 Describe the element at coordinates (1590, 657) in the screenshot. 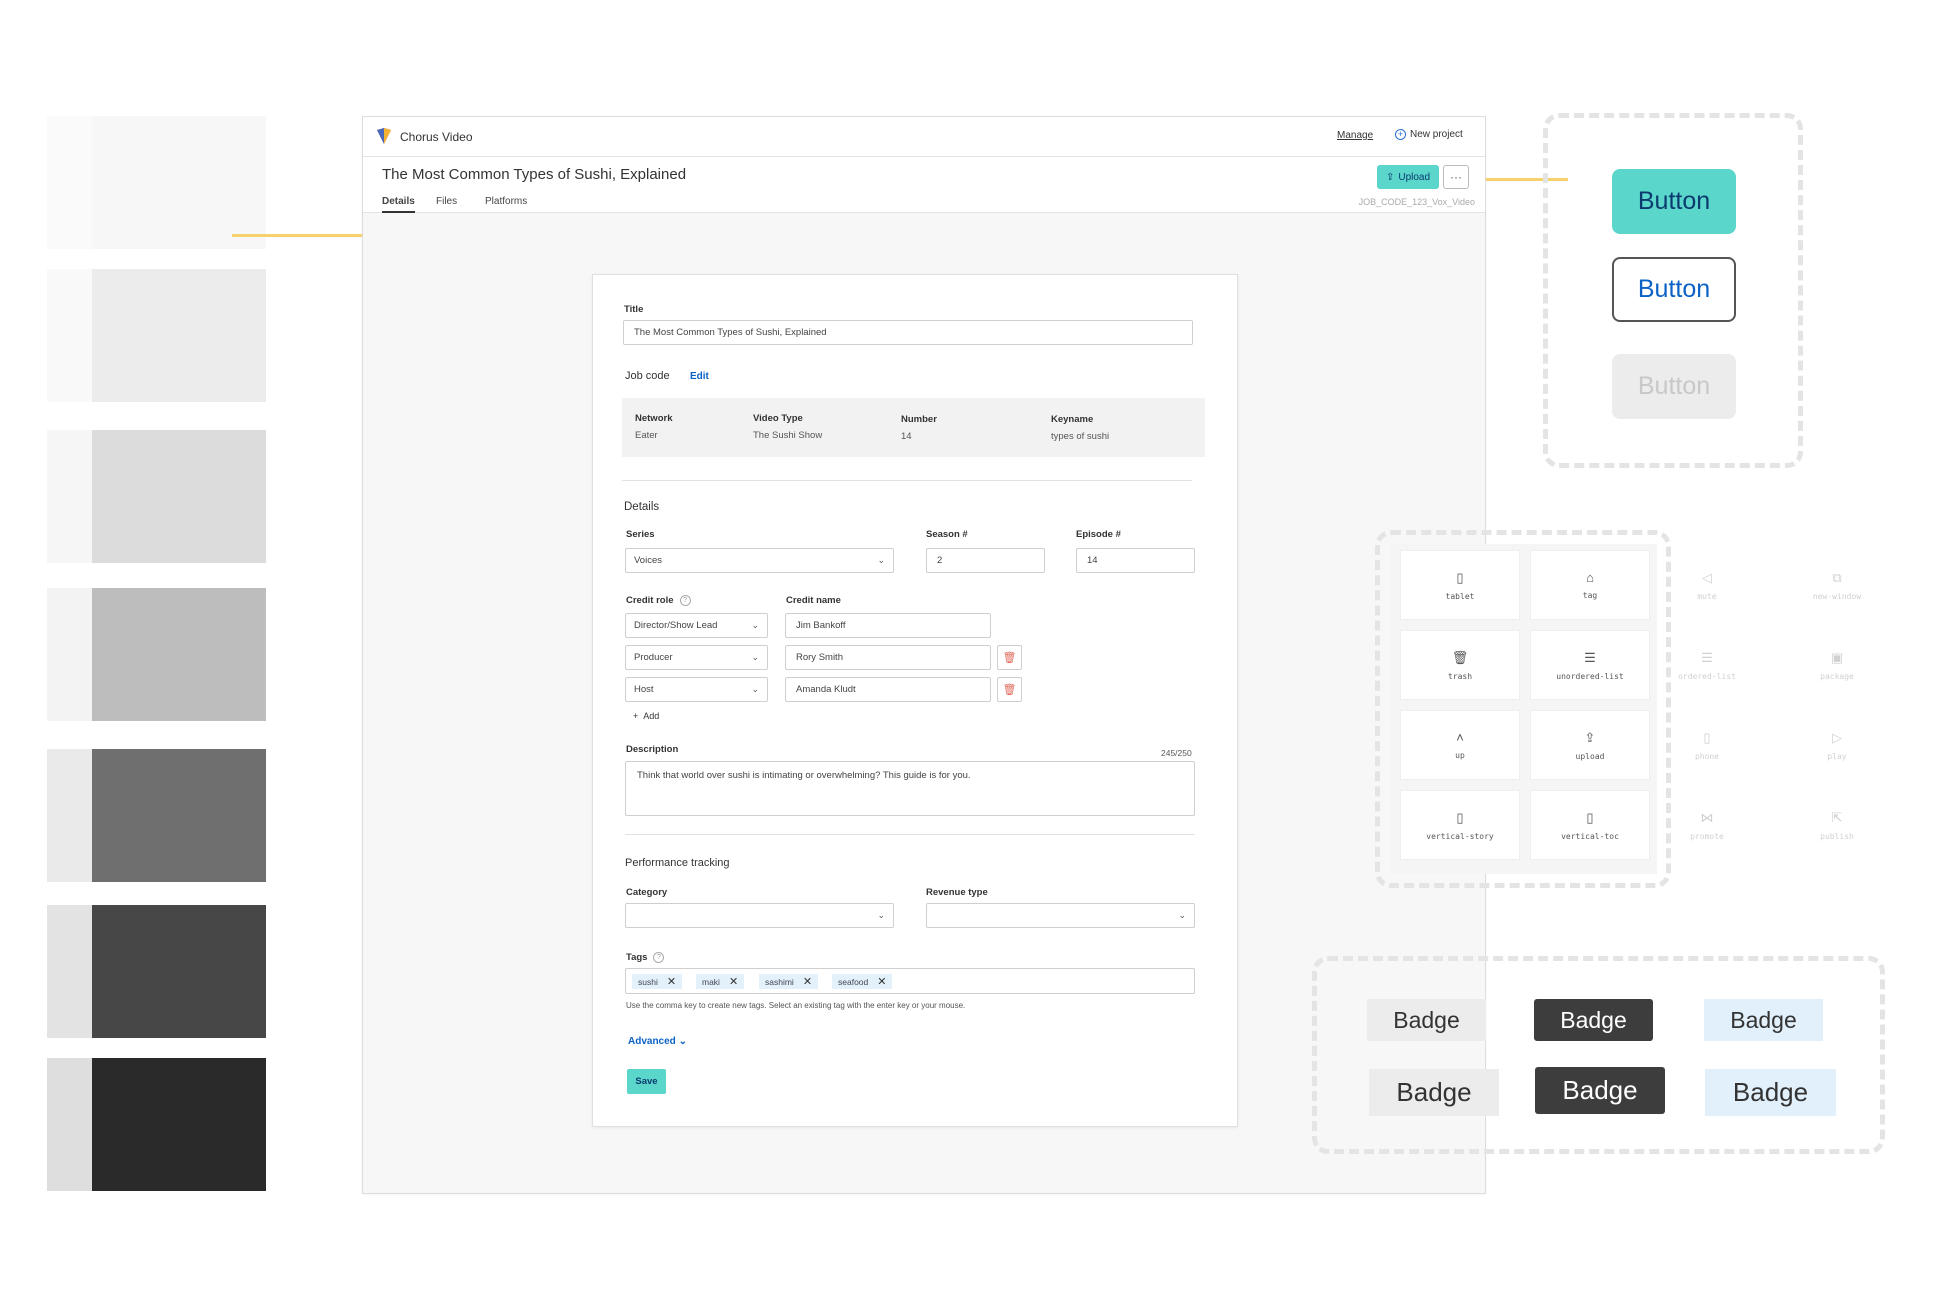

I see `unordered-list-icon: ☰` at that location.